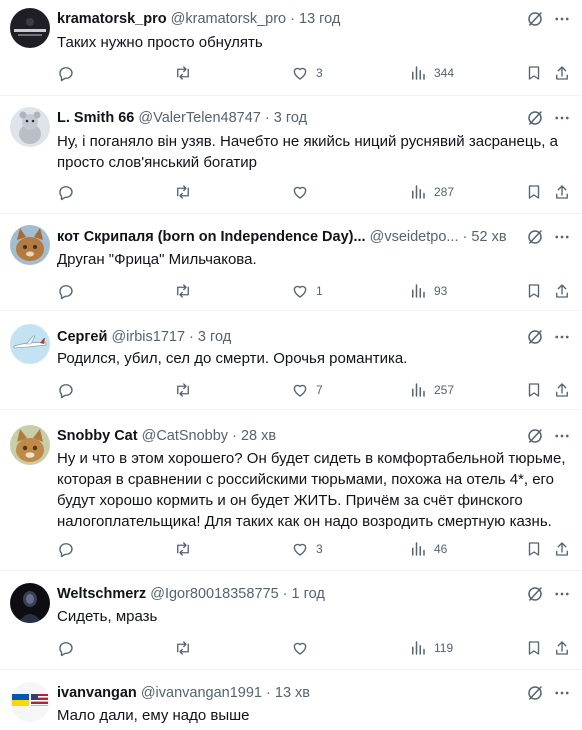 This screenshot has height=730, width=582. What do you see at coordinates (95, 118) in the screenshot?
I see `display-name: L. Smith 66` at bounding box center [95, 118].